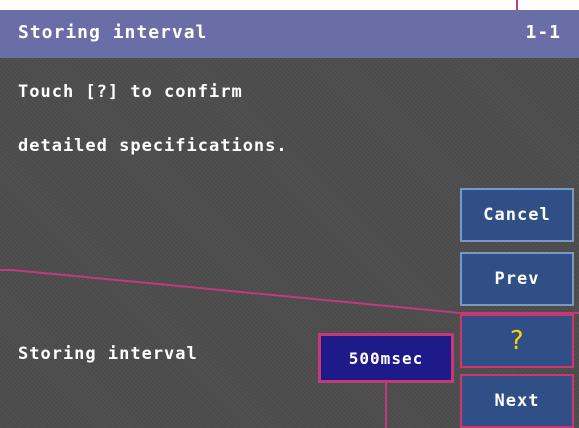 This screenshot has height=428, width=579. What do you see at coordinates (543, 32) in the screenshot?
I see `page-indicator: 1-1` at bounding box center [543, 32].